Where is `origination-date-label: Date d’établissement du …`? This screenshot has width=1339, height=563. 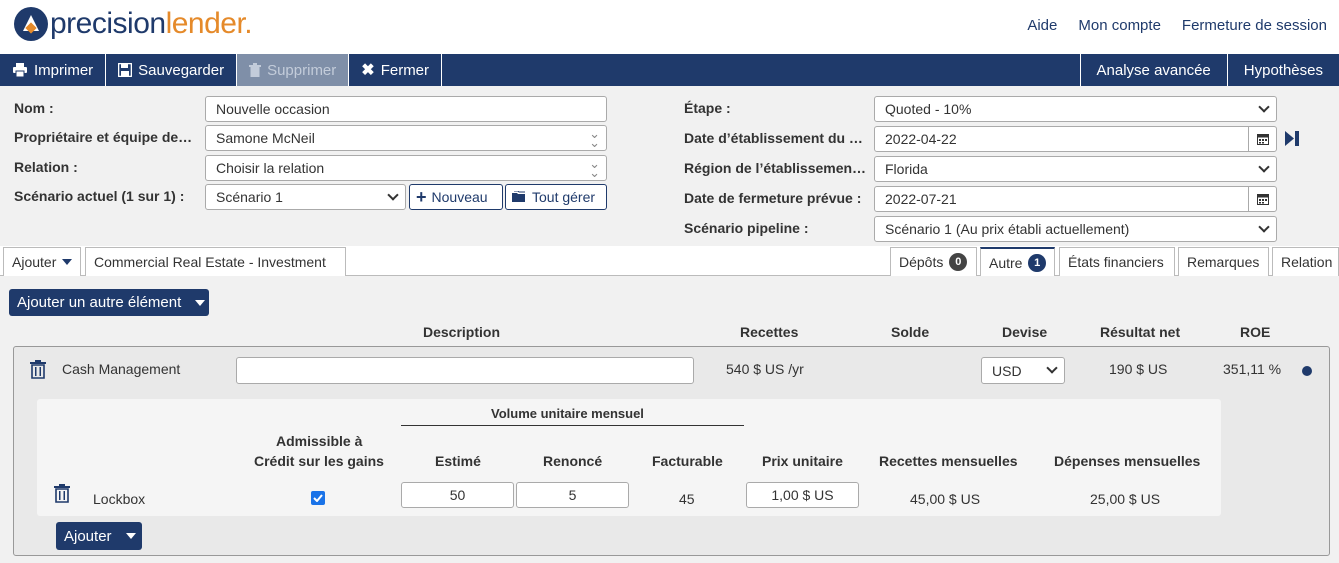
origination-date-label: Date d’établissement du … is located at coordinates (773, 138).